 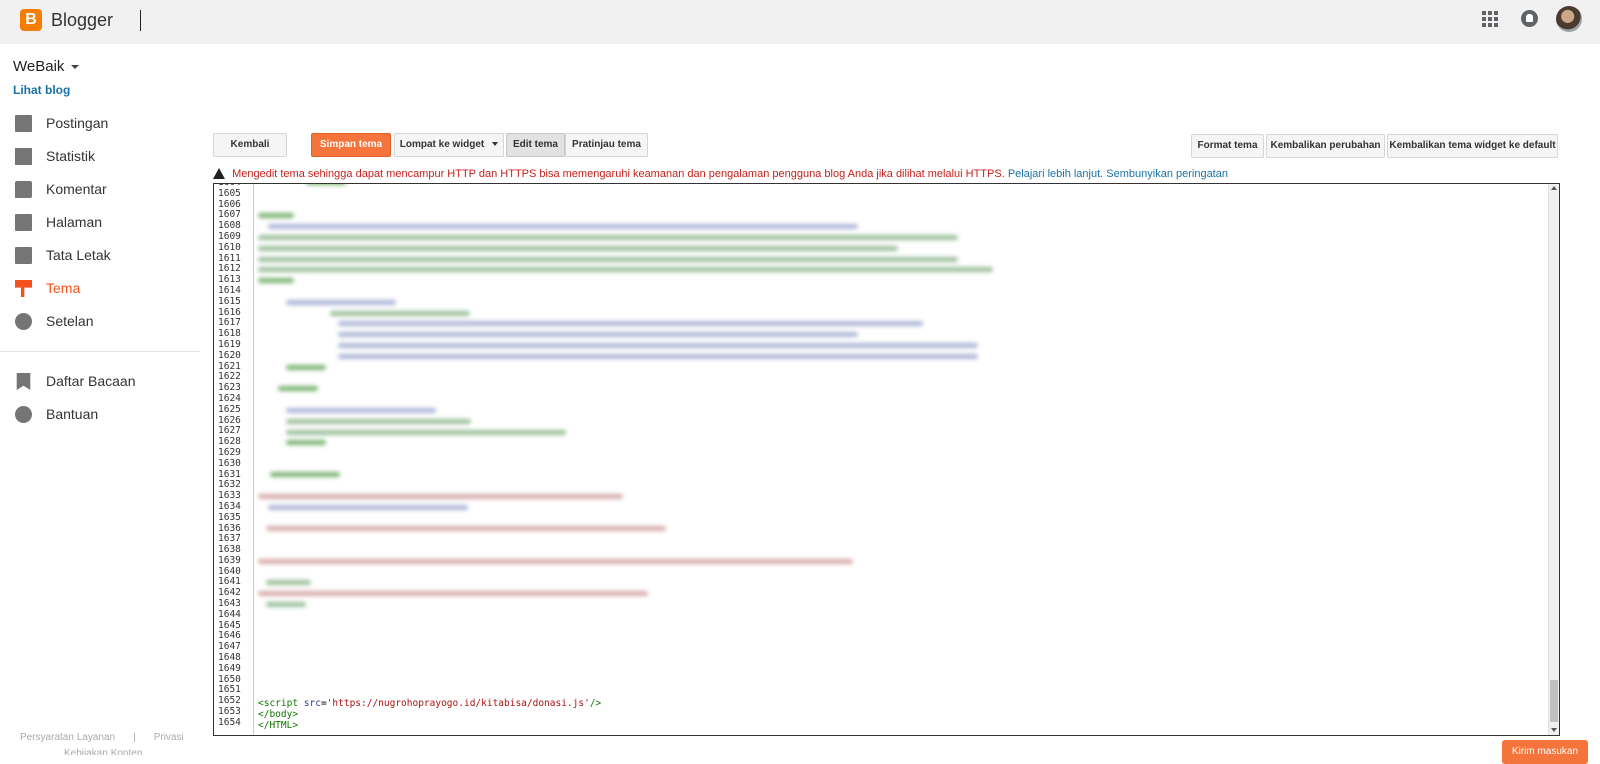 What do you see at coordinates (1227, 146) in the screenshot?
I see `format-theme-button: Format tema` at bounding box center [1227, 146].